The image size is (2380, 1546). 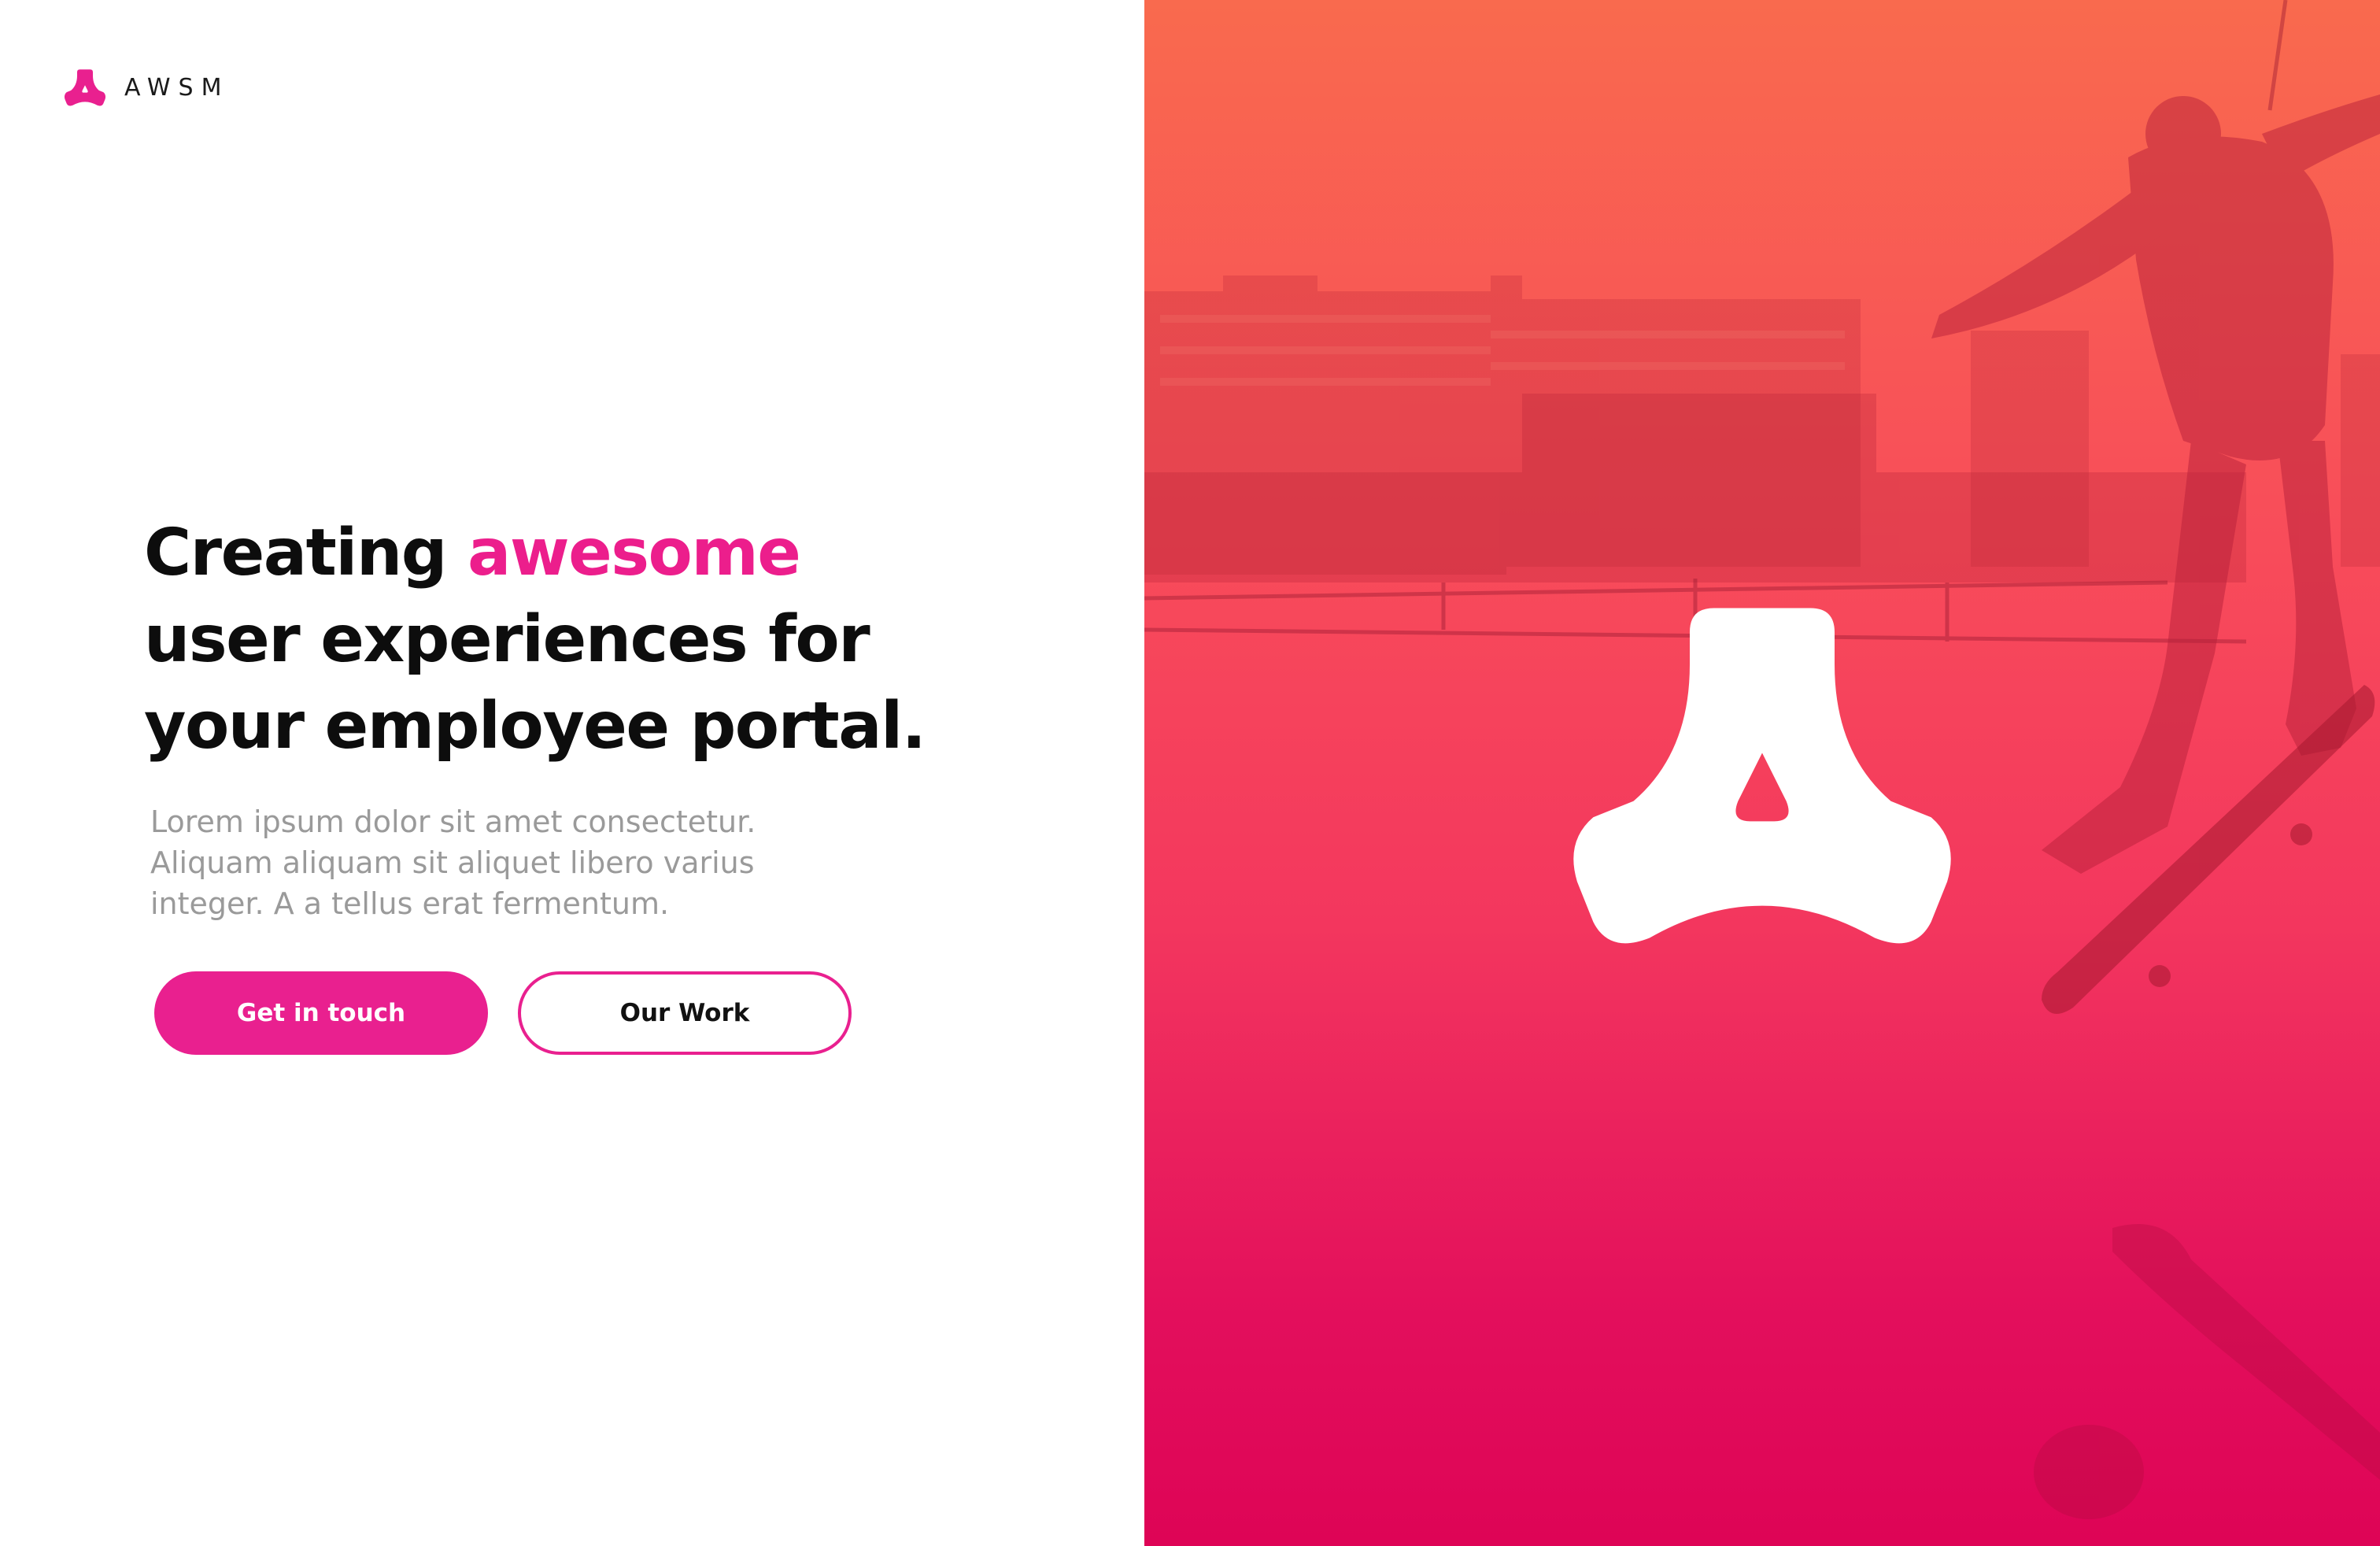 What do you see at coordinates (85, 87) in the screenshot?
I see `awsm-logo-icon` at bounding box center [85, 87].